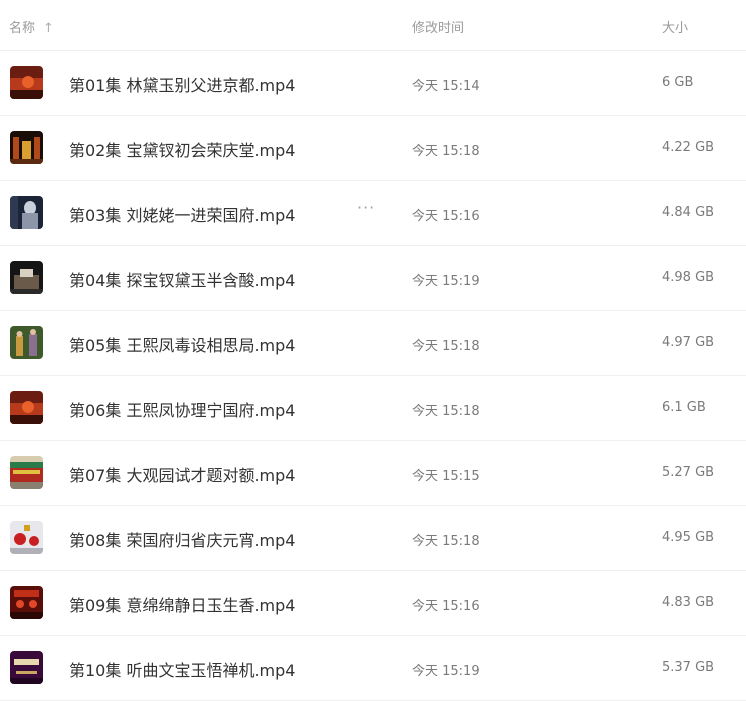 The height and width of the screenshot is (701, 746). Describe the element at coordinates (182, 149) in the screenshot. I see `file-name: 第02集 宝黛钗初会荣庆堂.mp4` at that location.